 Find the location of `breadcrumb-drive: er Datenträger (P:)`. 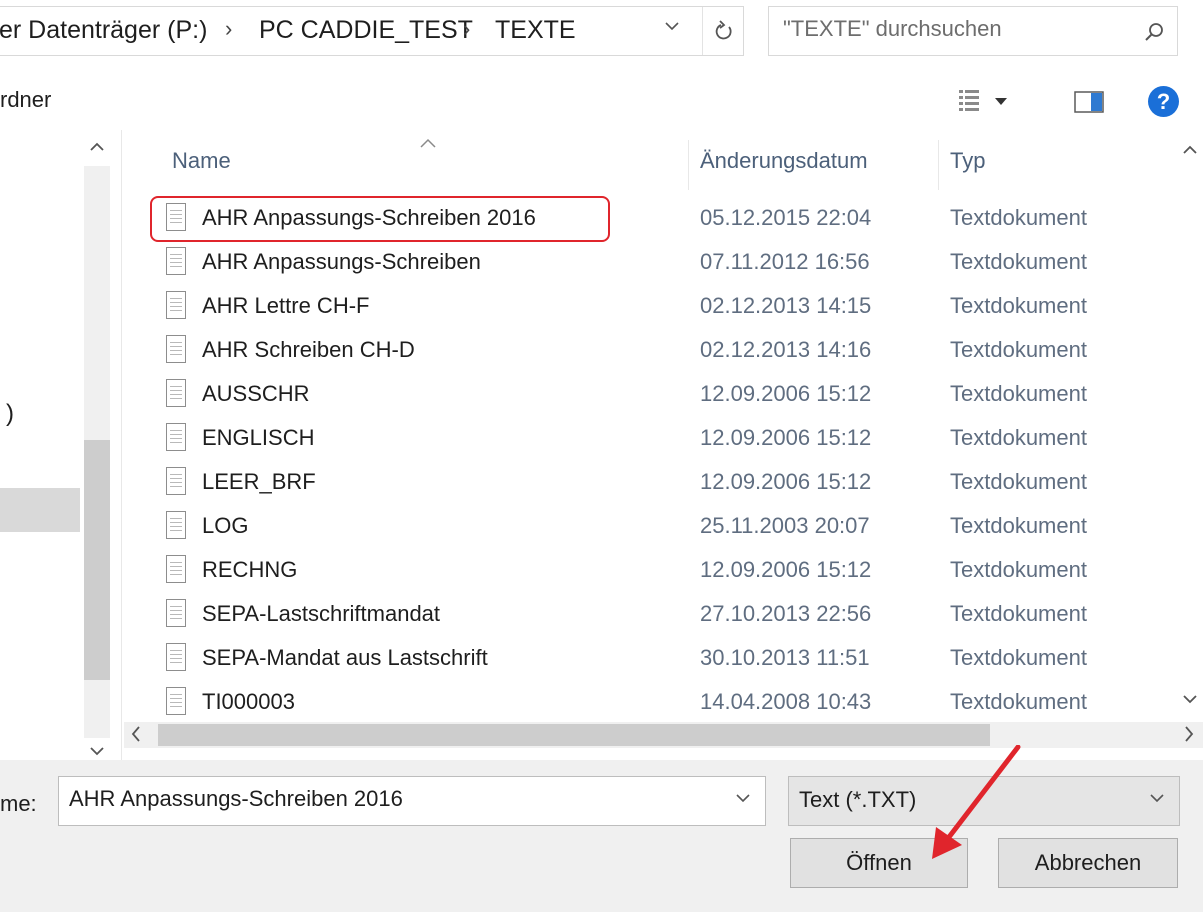

breadcrumb-drive: er Datenträger (P:) is located at coordinates (103, 30).